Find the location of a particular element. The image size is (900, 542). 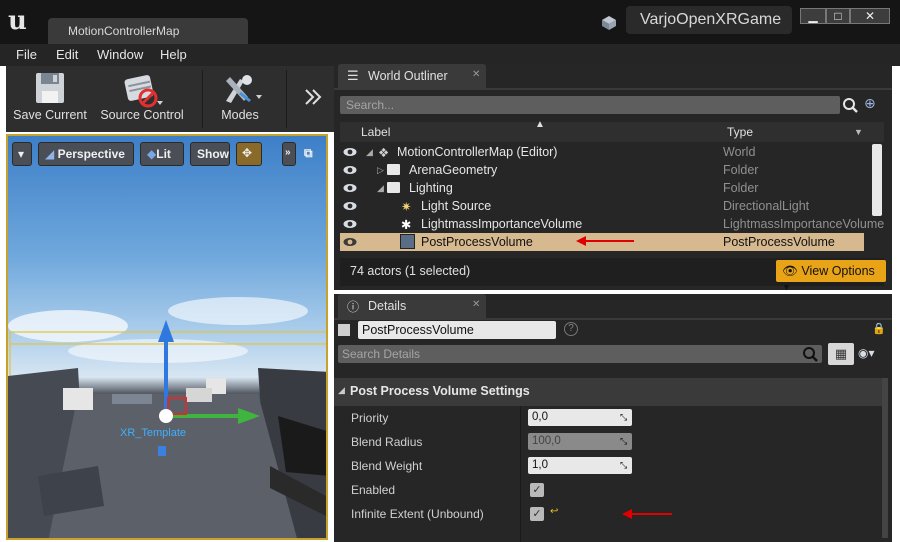

outliner-row-label: Lighting is located at coordinates (431, 188).